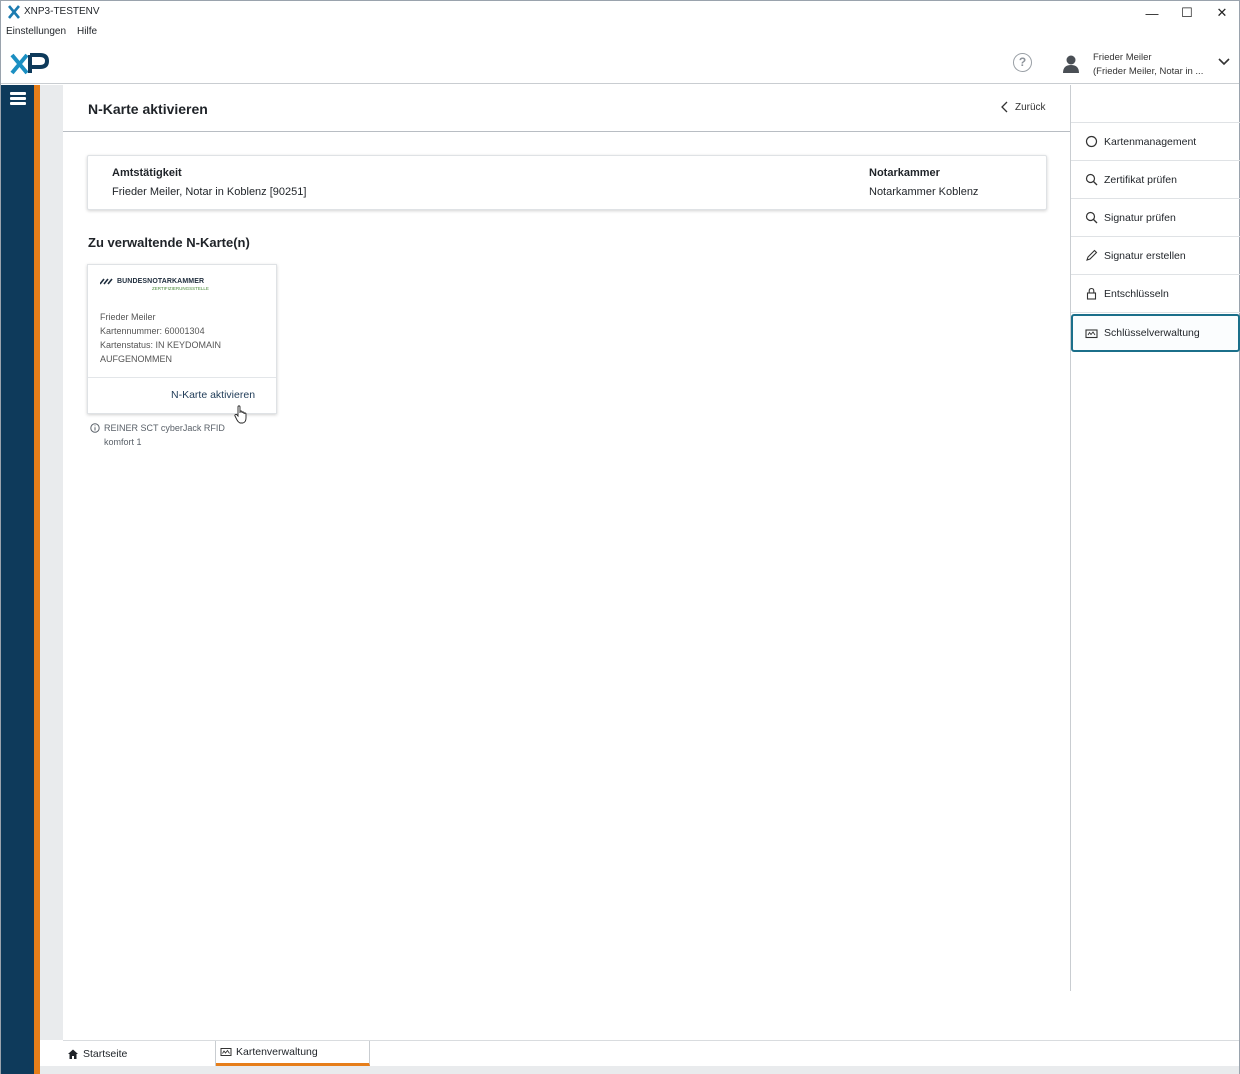 Image resolution: width=1240 pixels, height=1074 pixels. Describe the element at coordinates (651, 1053) in the screenshot. I see `bottom-tab-bar: Startseite Kartenverwaltung` at that location.